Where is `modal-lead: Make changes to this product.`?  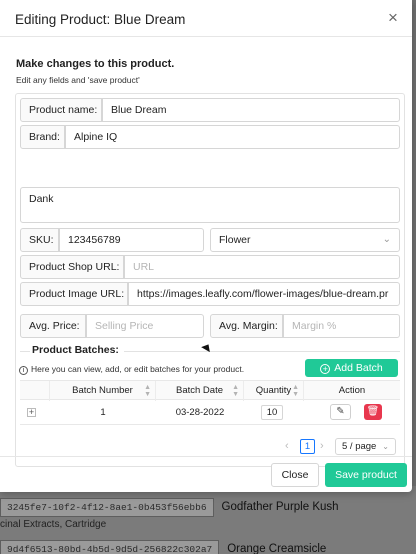 modal-lead: Make changes to this product. is located at coordinates (95, 64).